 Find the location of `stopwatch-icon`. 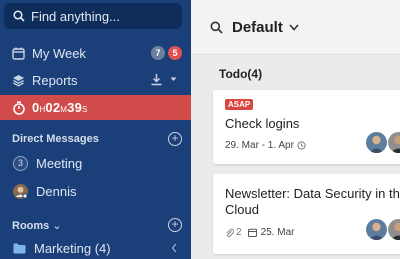

stopwatch-icon is located at coordinates (19, 107).